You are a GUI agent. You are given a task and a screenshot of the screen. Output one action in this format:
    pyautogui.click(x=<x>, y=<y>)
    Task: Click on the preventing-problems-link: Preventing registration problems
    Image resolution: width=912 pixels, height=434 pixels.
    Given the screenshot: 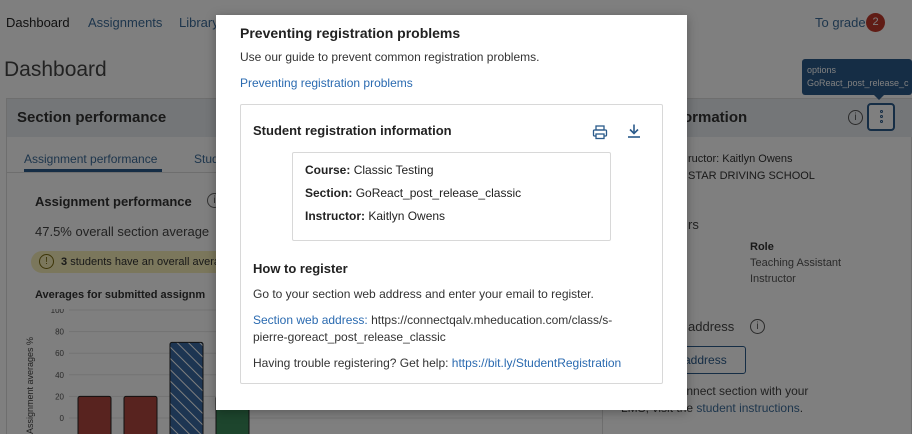 What is the action you would take?
    pyautogui.click(x=326, y=83)
    